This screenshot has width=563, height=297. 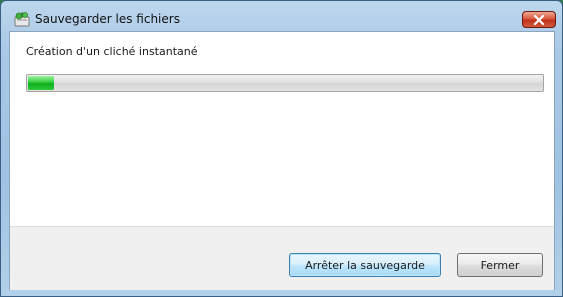 I want to click on progress-bar-fill, so click(x=41, y=83).